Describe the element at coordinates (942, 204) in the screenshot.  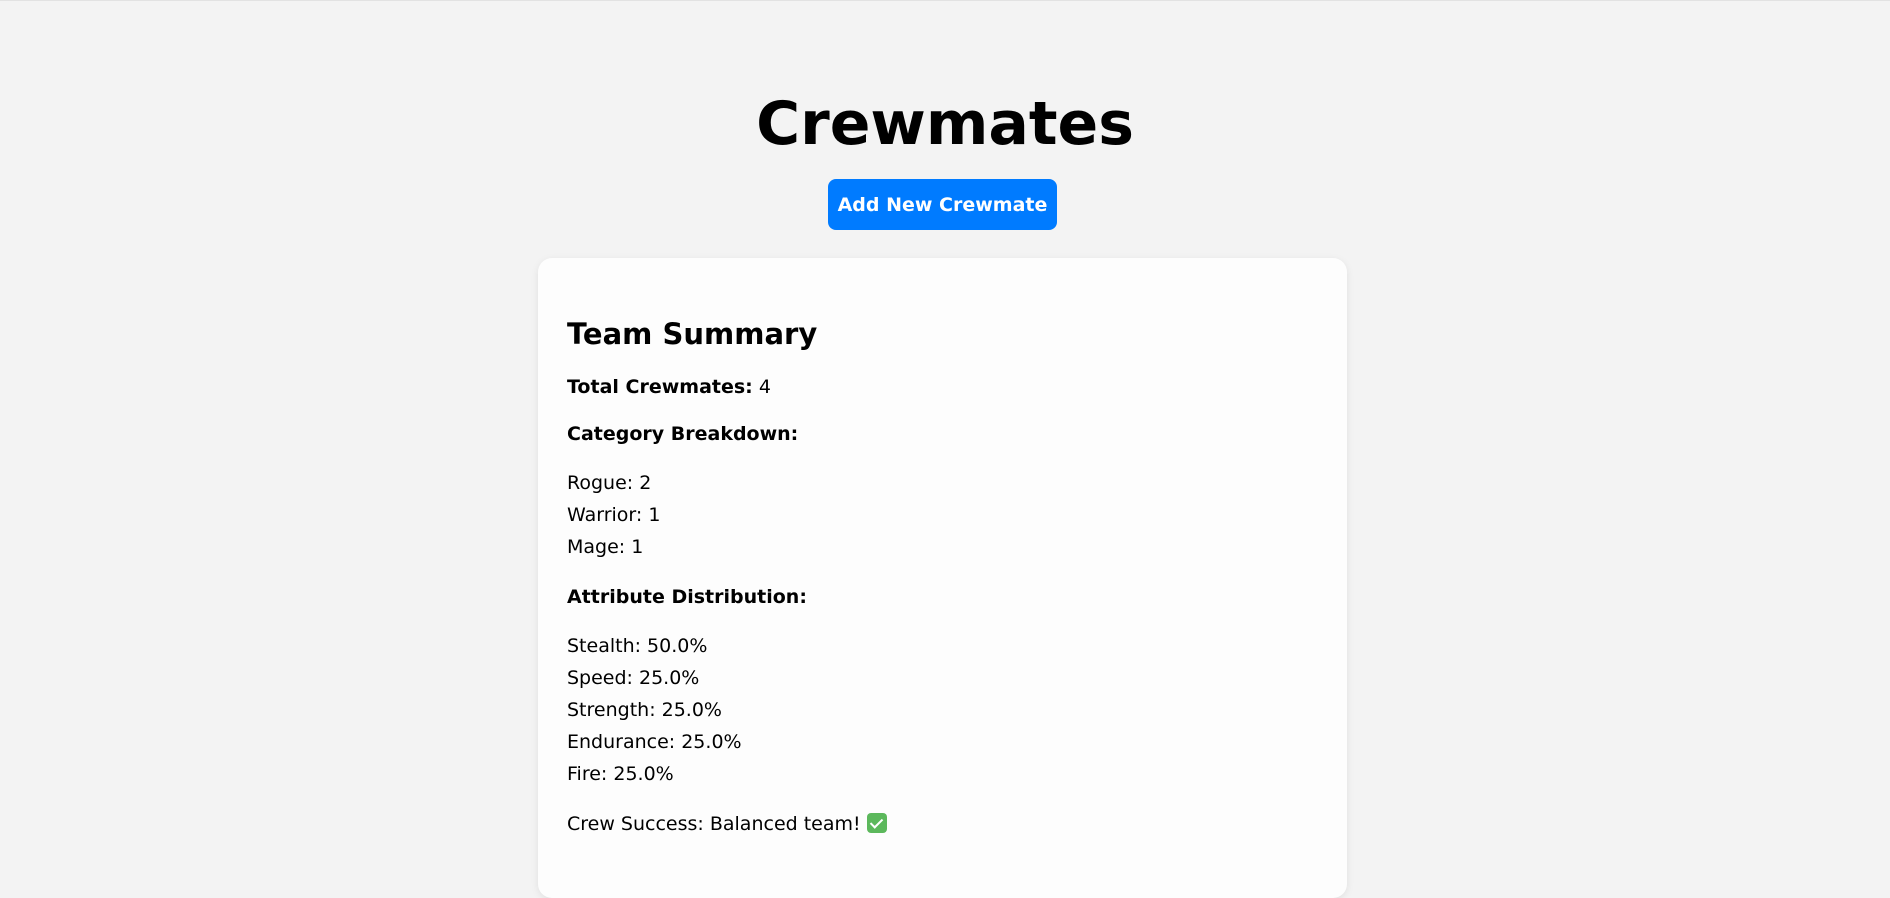
I see `add-crewmate-button: Add New Crewmate` at that location.